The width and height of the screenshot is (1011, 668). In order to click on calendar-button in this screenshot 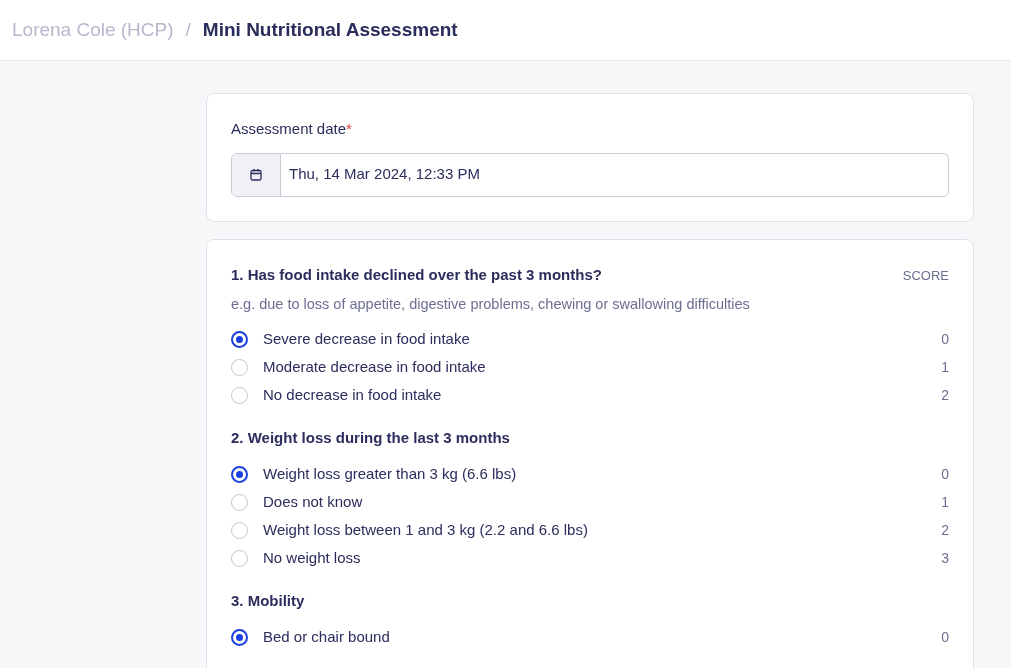, I will do `click(256, 174)`.